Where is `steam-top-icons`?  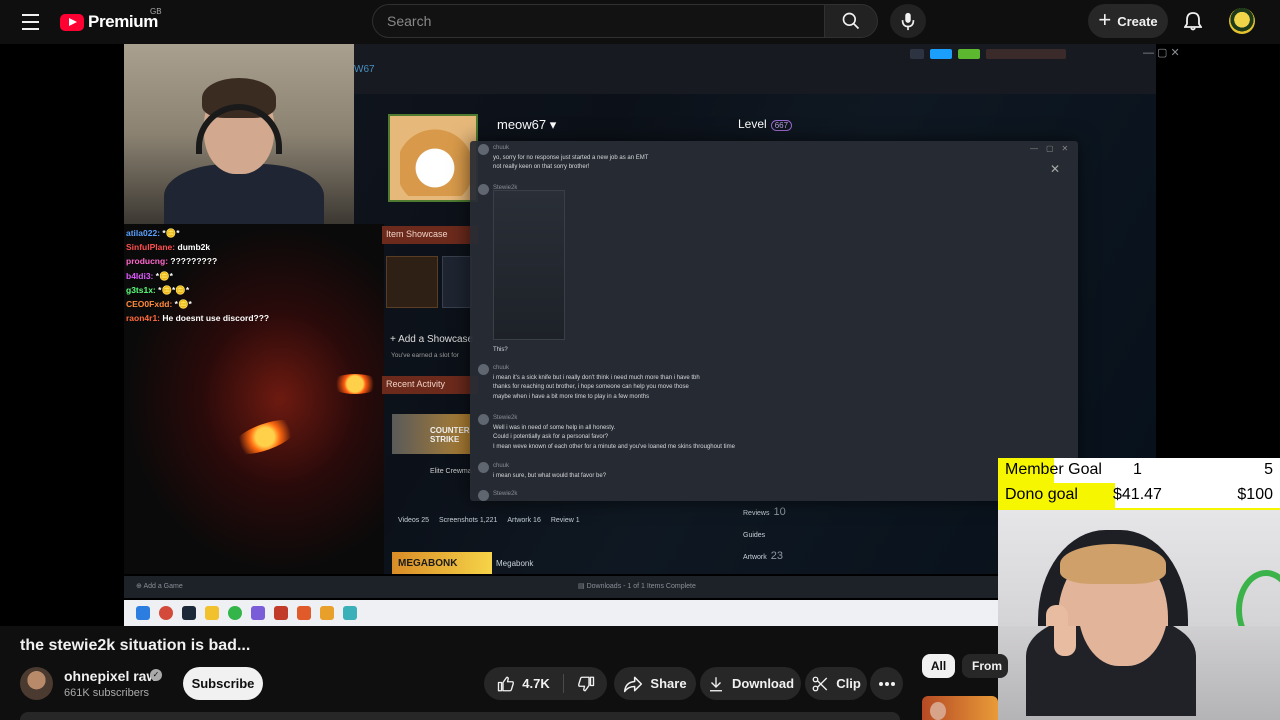 steam-top-icons is located at coordinates (988, 54).